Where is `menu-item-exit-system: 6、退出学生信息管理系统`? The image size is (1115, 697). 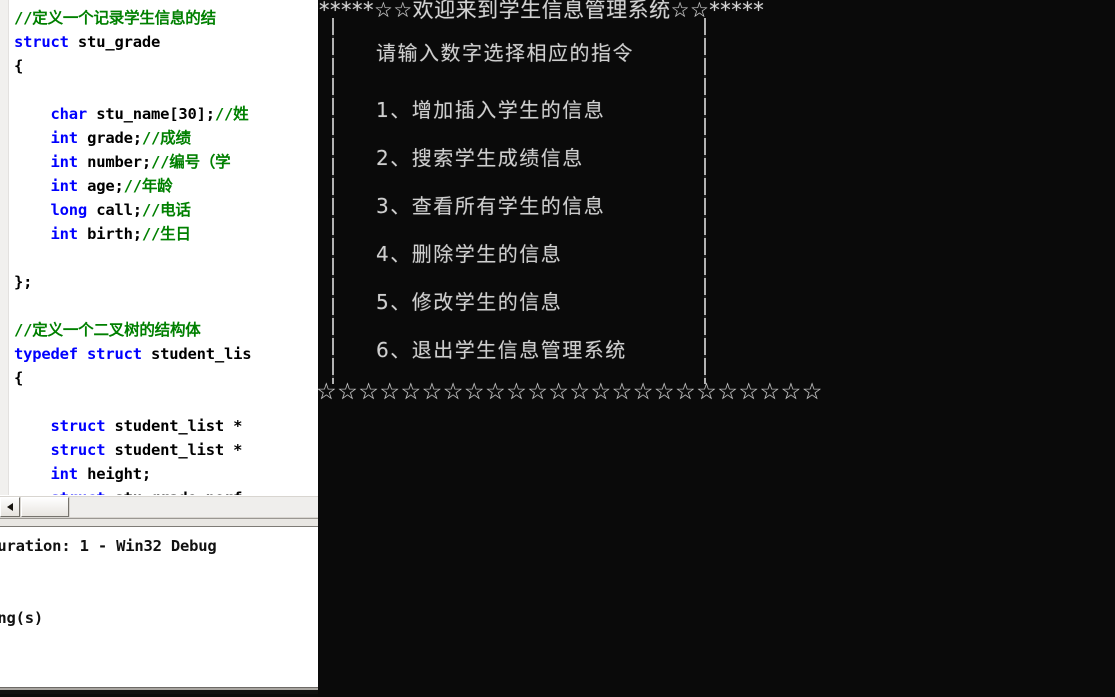 menu-item-exit-system: 6、退出学生信息管理系统 is located at coordinates (706, 350).